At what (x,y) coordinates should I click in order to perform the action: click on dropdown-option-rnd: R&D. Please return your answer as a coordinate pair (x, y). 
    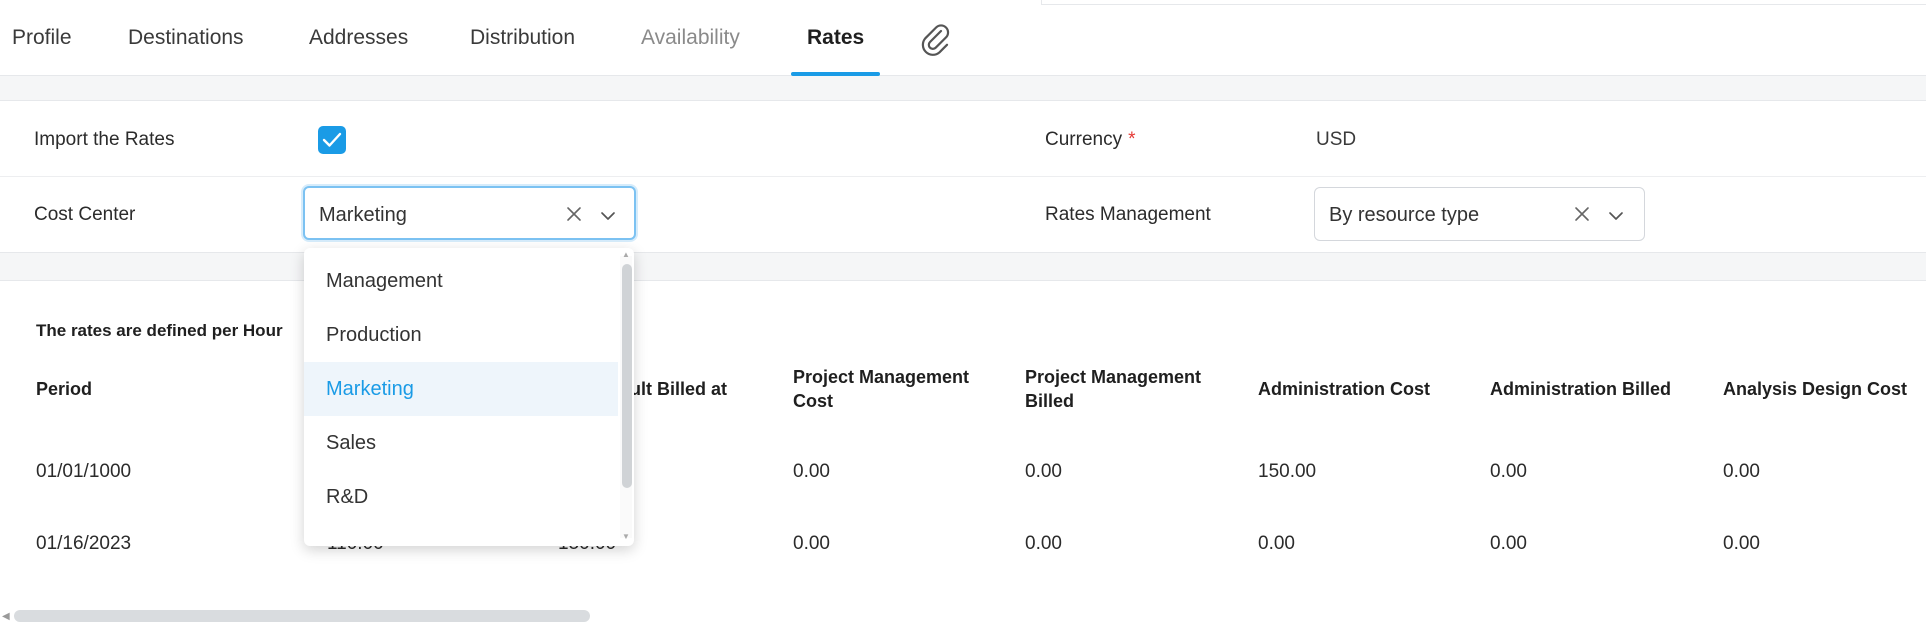
    Looking at the image, I should click on (461, 497).